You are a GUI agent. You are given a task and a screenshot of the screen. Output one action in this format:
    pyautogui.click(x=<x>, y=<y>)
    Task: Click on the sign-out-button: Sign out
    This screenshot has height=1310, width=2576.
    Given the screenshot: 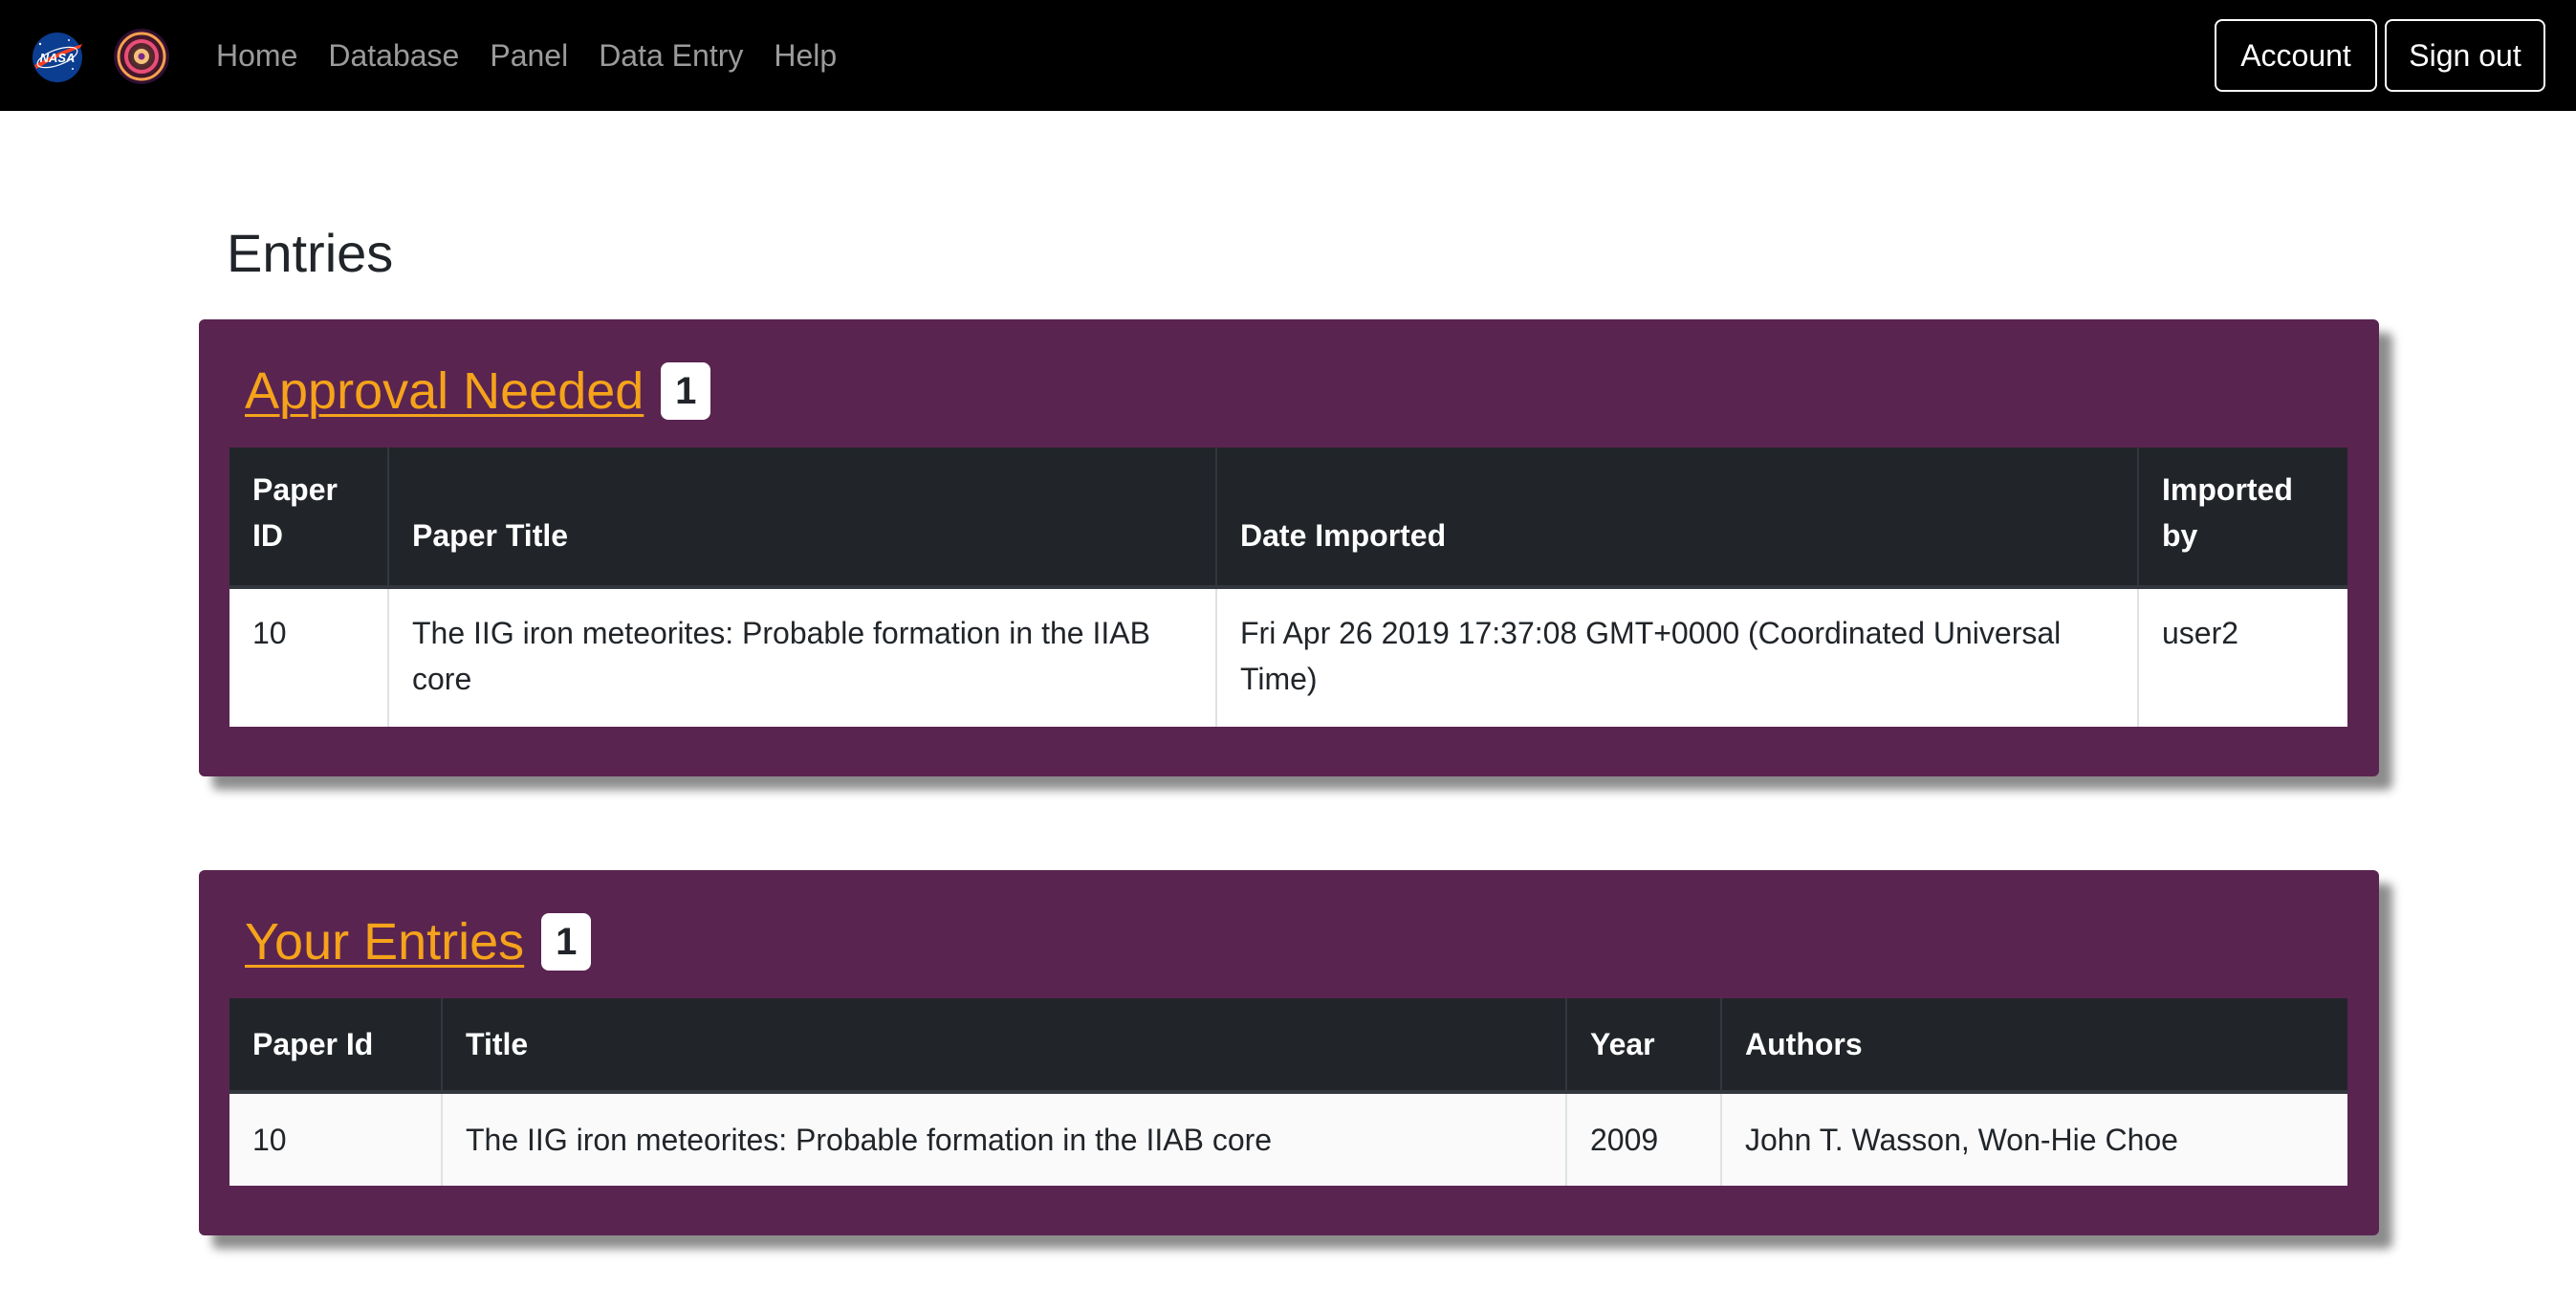 What is the action you would take?
    pyautogui.click(x=2465, y=56)
    